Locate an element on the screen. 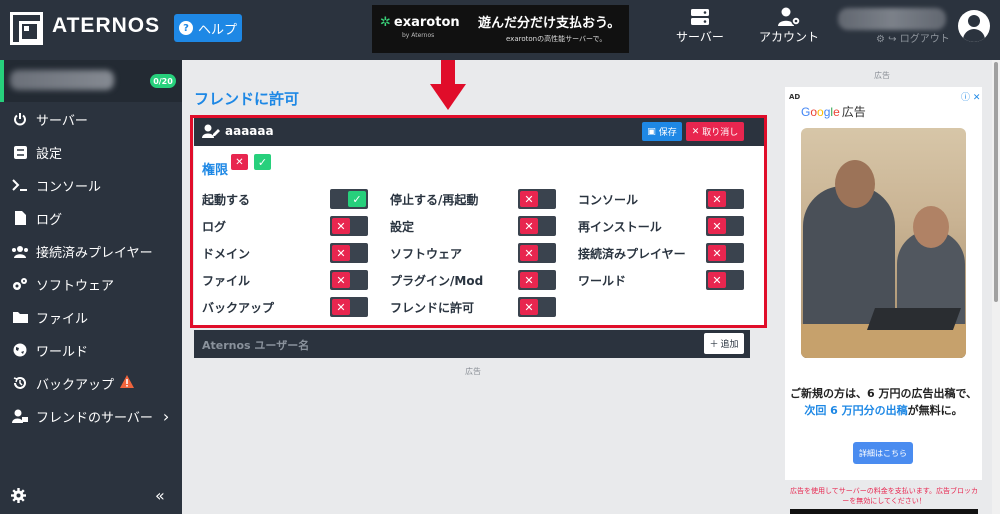  gear-icon is located at coordinates (18, 497).